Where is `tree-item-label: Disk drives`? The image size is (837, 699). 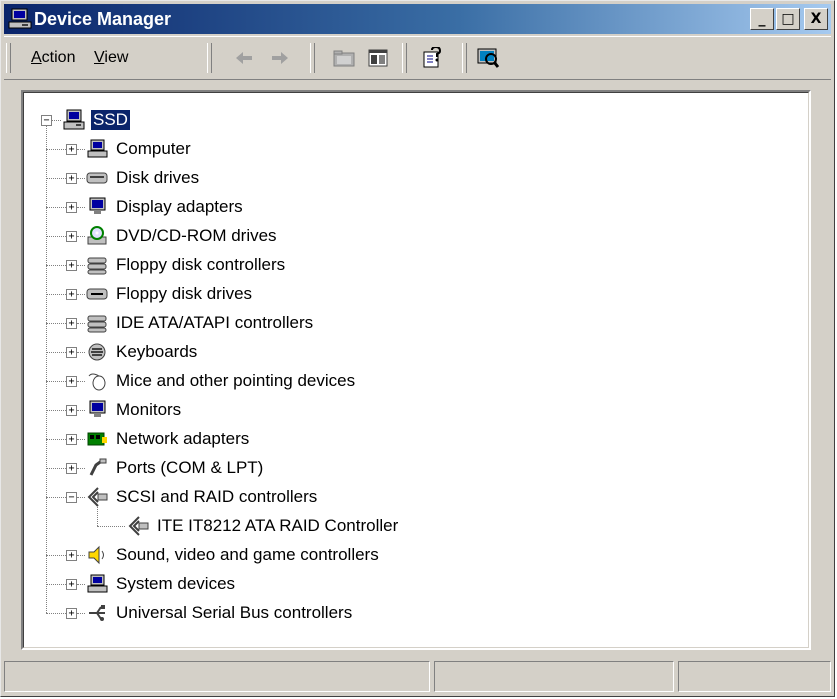 tree-item-label: Disk drives is located at coordinates (158, 177).